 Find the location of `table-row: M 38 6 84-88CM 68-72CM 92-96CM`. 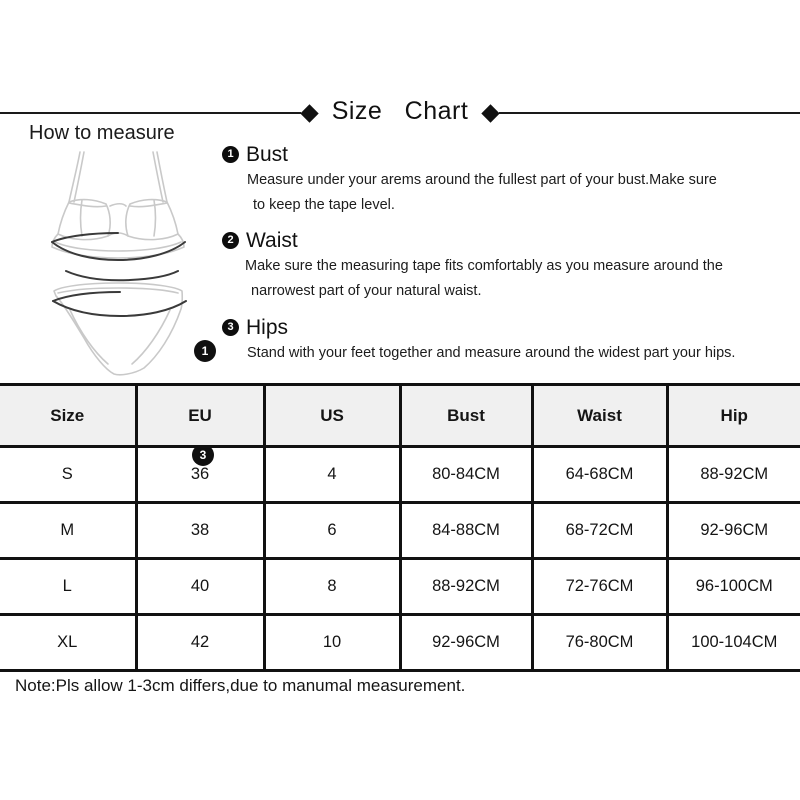

table-row: M 38 6 84-88CM 68-72CM 92-96CM is located at coordinates (400, 530).